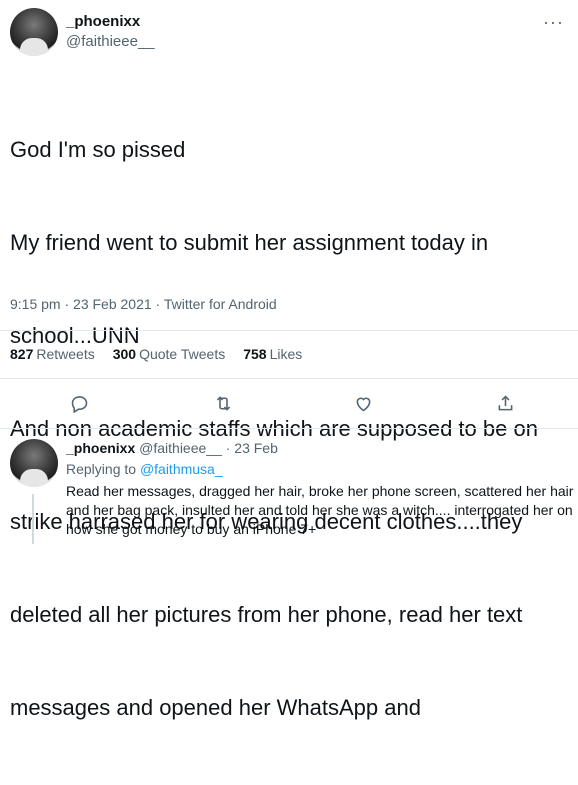  I want to click on engagement-stats: 827 Retweets 300 Quote Tweets 758 Likes, so click(156, 354).